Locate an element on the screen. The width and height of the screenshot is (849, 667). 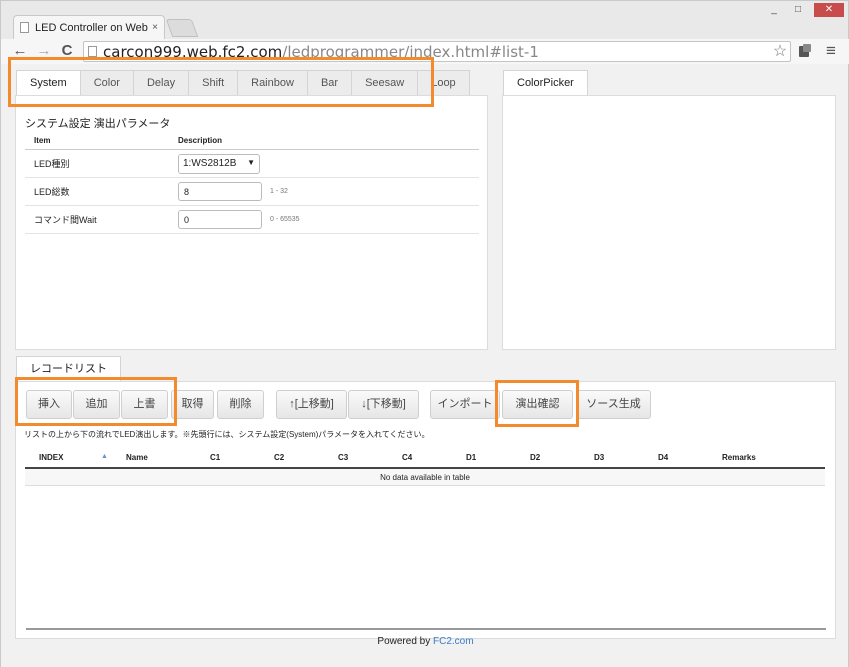
col-name: Name is located at coordinates (137, 457).